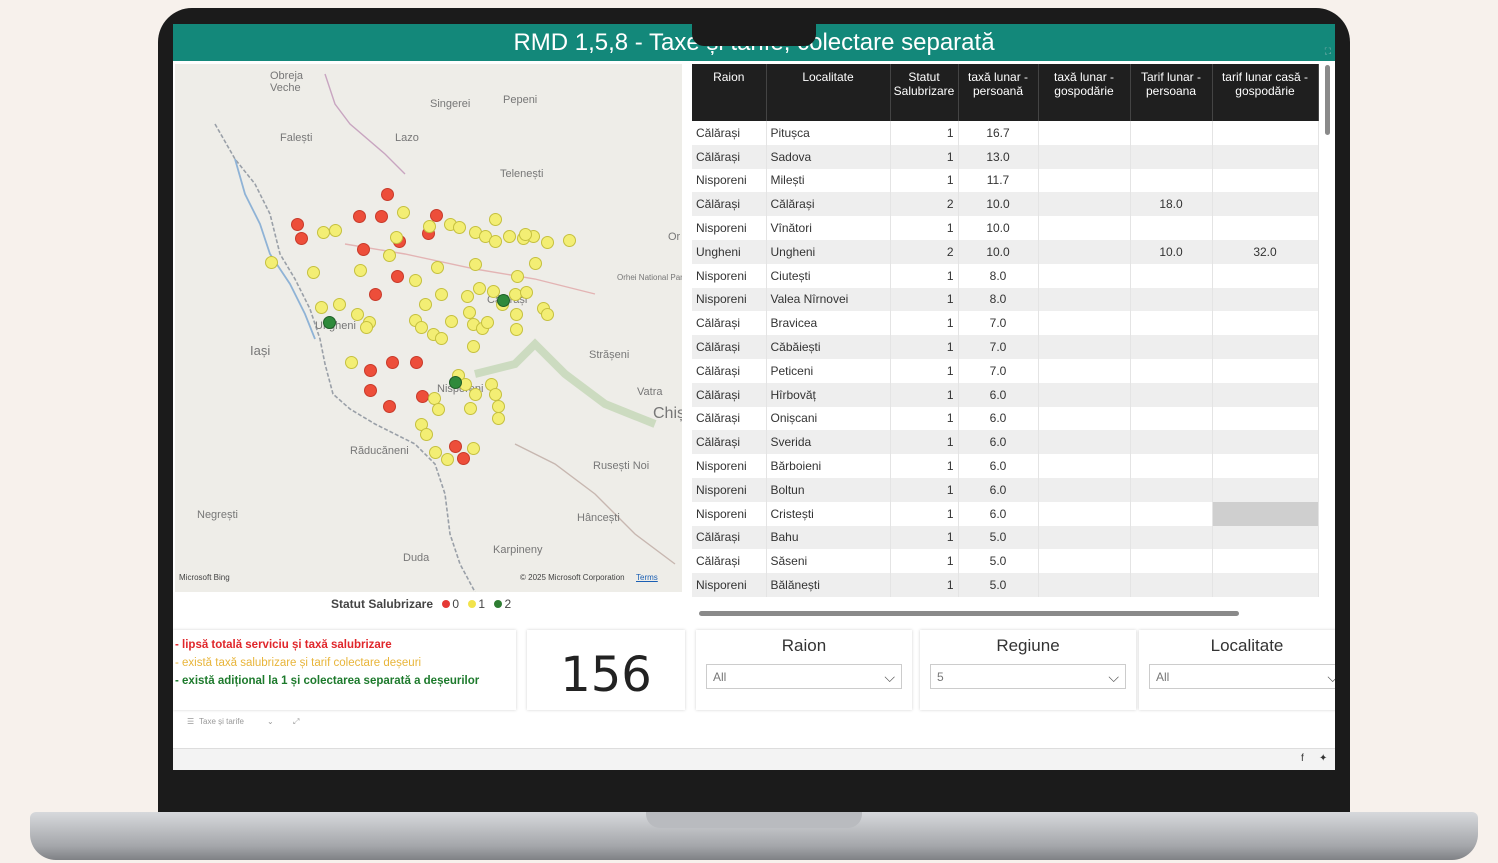 The width and height of the screenshot is (1498, 863). What do you see at coordinates (1005, 513) in the screenshot?
I see `table-row: Nisporeni Cristești 1 6.0` at bounding box center [1005, 513].